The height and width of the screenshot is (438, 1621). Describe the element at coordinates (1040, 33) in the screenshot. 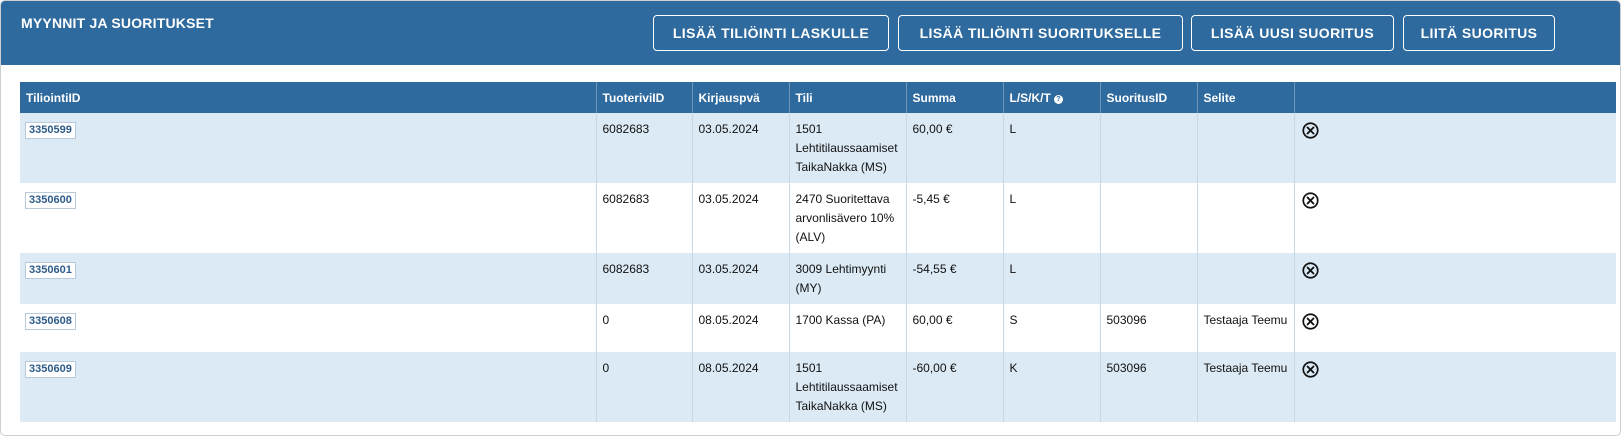

I see `add-payment-posting-button: LISÄÄ TILIÖINTI SUORITUKSELLE` at that location.